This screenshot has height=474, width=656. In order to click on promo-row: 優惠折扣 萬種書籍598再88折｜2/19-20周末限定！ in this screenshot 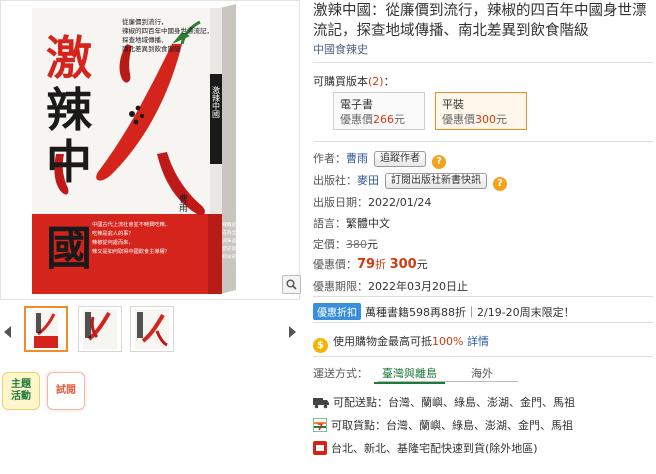, I will do `click(444, 311)`.